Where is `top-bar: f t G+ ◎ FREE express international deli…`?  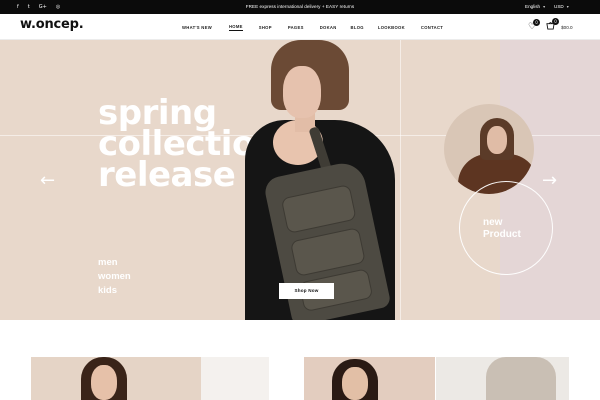
top-bar: f t G+ ◎ FREE express international deli… is located at coordinates (300, 7).